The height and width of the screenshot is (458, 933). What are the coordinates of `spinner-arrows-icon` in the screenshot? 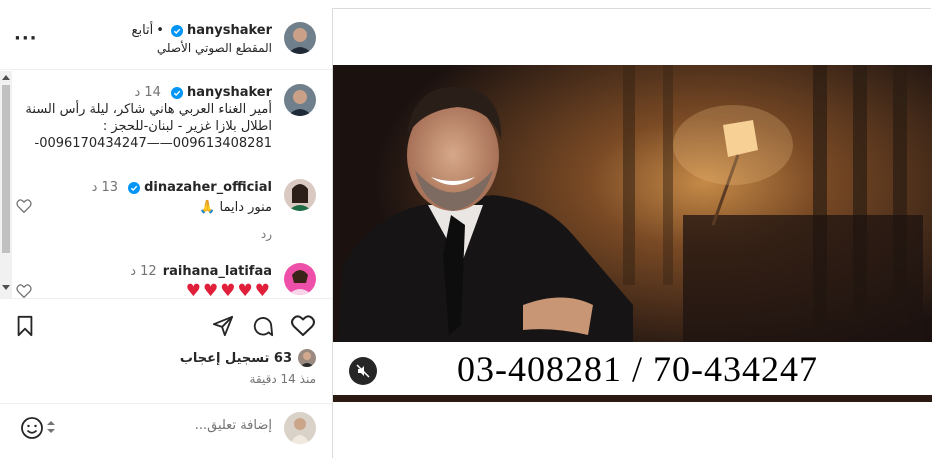 It's located at (51, 427).